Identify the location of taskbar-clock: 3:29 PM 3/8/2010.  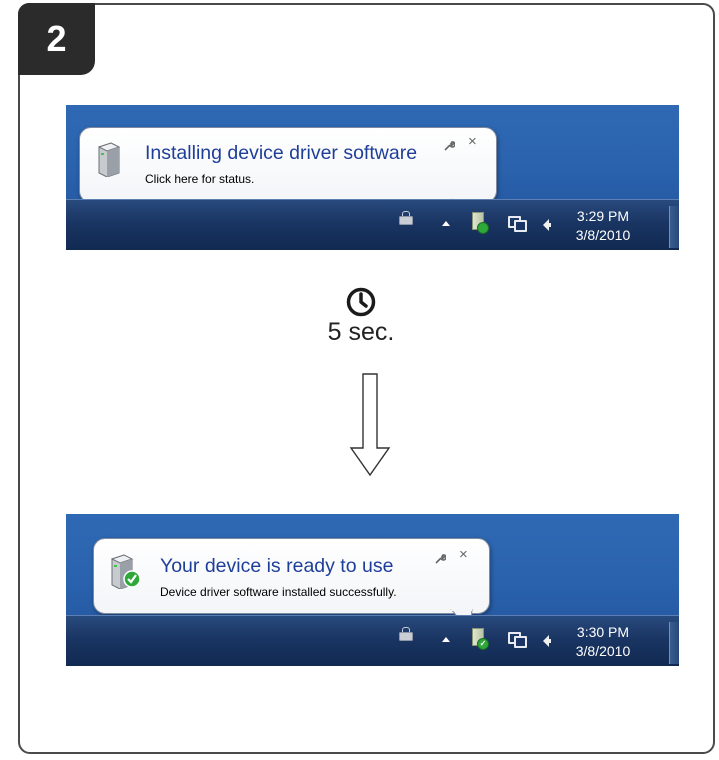
(603, 226).